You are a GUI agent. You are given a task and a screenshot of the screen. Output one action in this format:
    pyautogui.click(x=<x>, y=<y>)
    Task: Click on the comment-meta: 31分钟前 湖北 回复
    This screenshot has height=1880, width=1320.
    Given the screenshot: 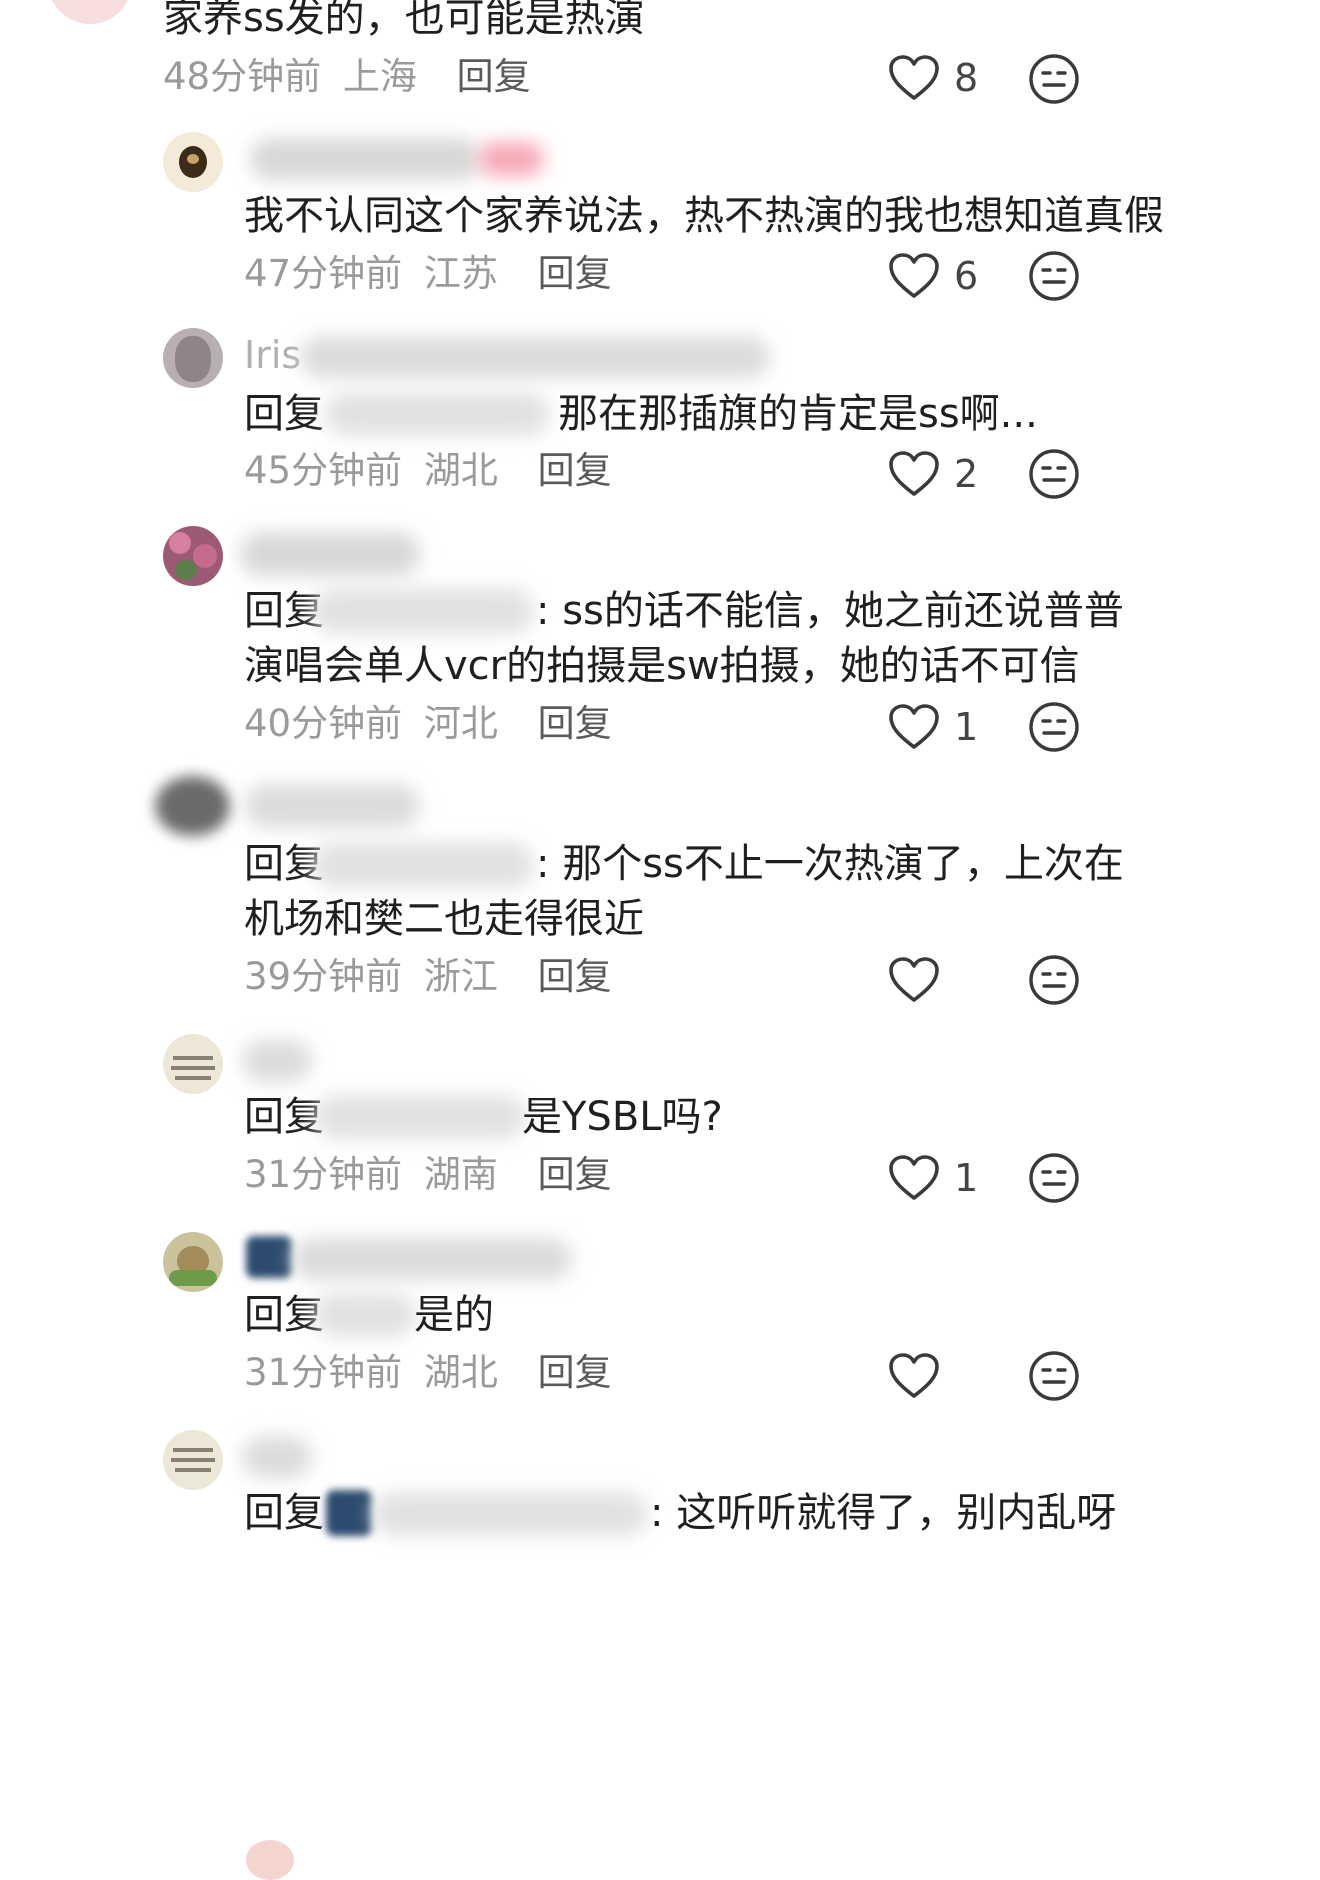 What is the action you would take?
    pyautogui.click(x=428, y=1373)
    